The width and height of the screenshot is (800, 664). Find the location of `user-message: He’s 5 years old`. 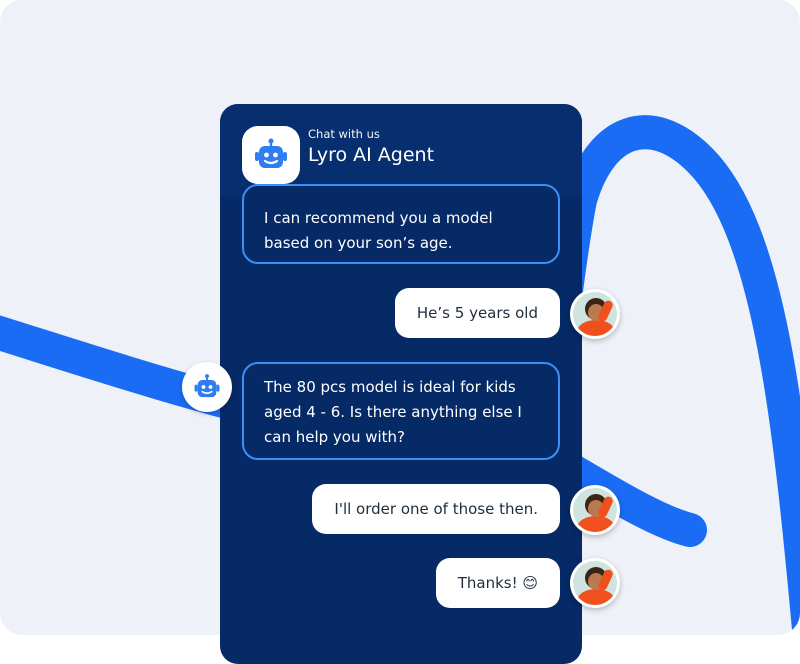

user-message: He’s 5 years old is located at coordinates (477, 313).